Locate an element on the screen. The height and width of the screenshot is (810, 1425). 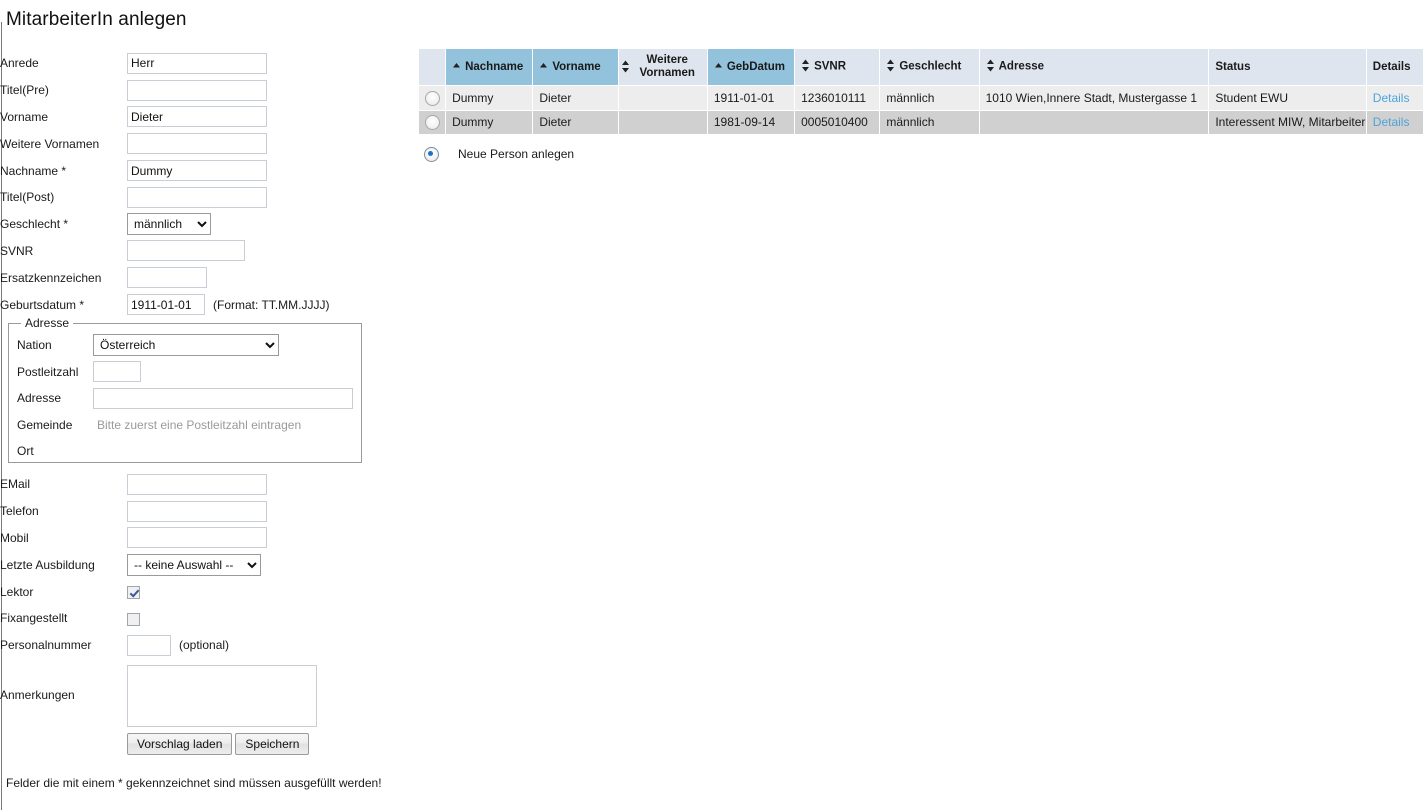
th-weitere-vornamen: Weitere Vornamen is located at coordinates (662, 67).